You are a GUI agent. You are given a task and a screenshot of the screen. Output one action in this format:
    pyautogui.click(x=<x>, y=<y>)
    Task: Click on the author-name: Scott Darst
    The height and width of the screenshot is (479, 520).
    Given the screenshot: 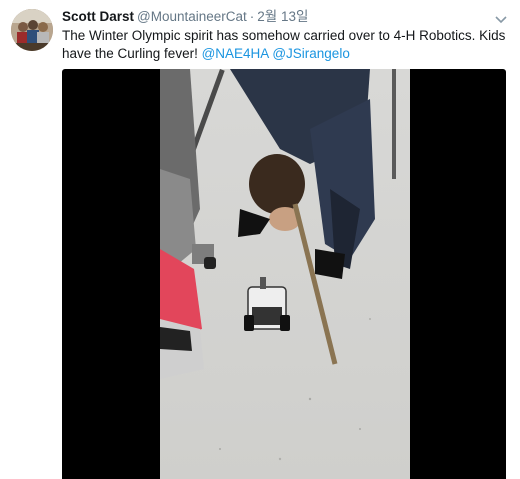 What is the action you would take?
    pyautogui.click(x=98, y=16)
    